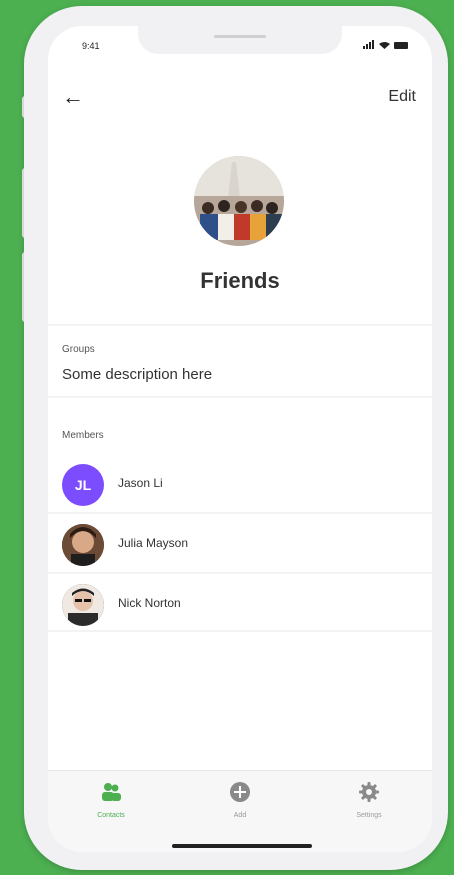  I want to click on member-row-jason-li: JL Jason Li, so click(240, 483).